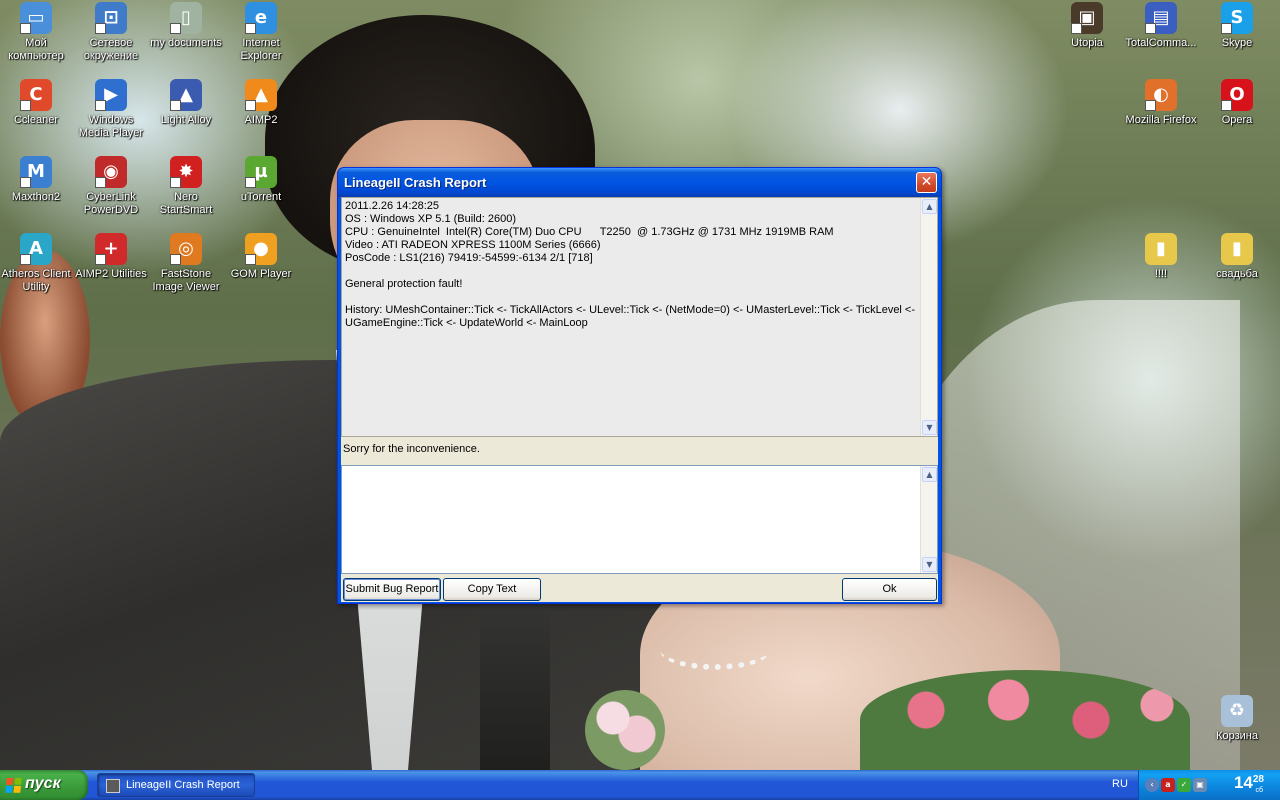 The width and height of the screenshot is (1280, 800). What do you see at coordinates (186, 95) in the screenshot?
I see `light-alloy-icon: ▲` at bounding box center [186, 95].